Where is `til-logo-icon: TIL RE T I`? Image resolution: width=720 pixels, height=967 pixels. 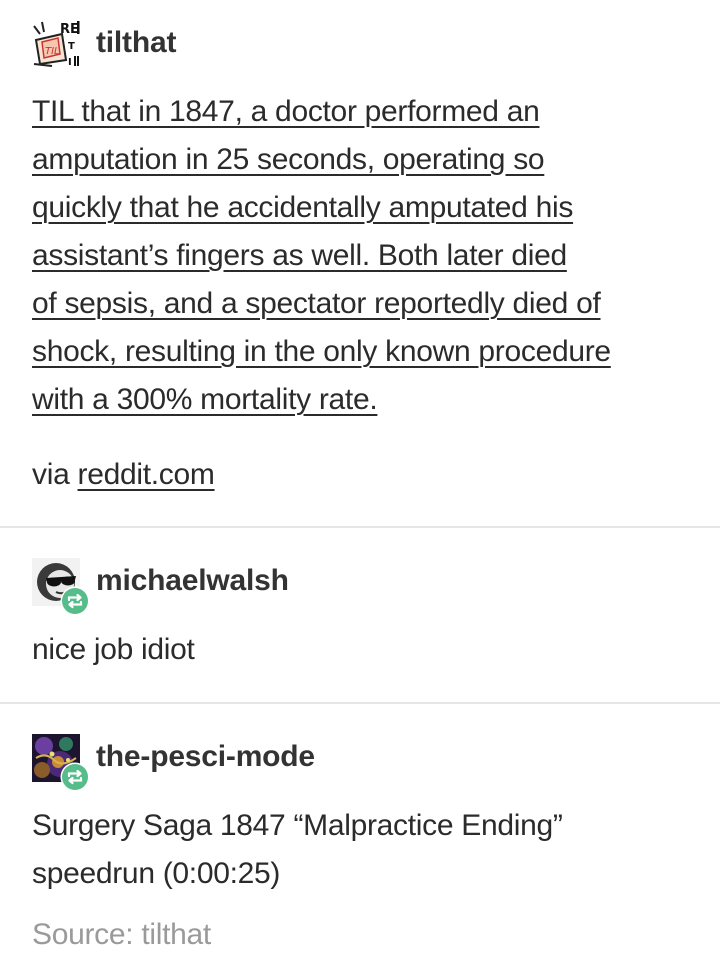 til-logo-icon: TIL RE T I is located at coordinates (56, 44).